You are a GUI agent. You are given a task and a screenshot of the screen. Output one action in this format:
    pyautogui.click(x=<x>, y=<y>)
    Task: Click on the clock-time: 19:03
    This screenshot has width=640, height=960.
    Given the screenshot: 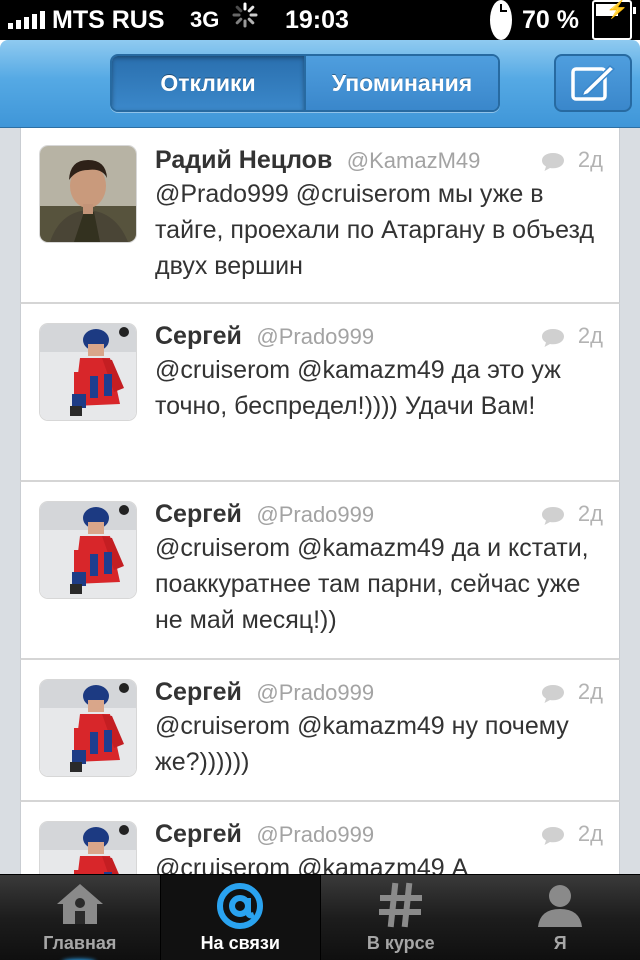 What is the action you would take?
    pyautogui.click(x=317, y=20)
    